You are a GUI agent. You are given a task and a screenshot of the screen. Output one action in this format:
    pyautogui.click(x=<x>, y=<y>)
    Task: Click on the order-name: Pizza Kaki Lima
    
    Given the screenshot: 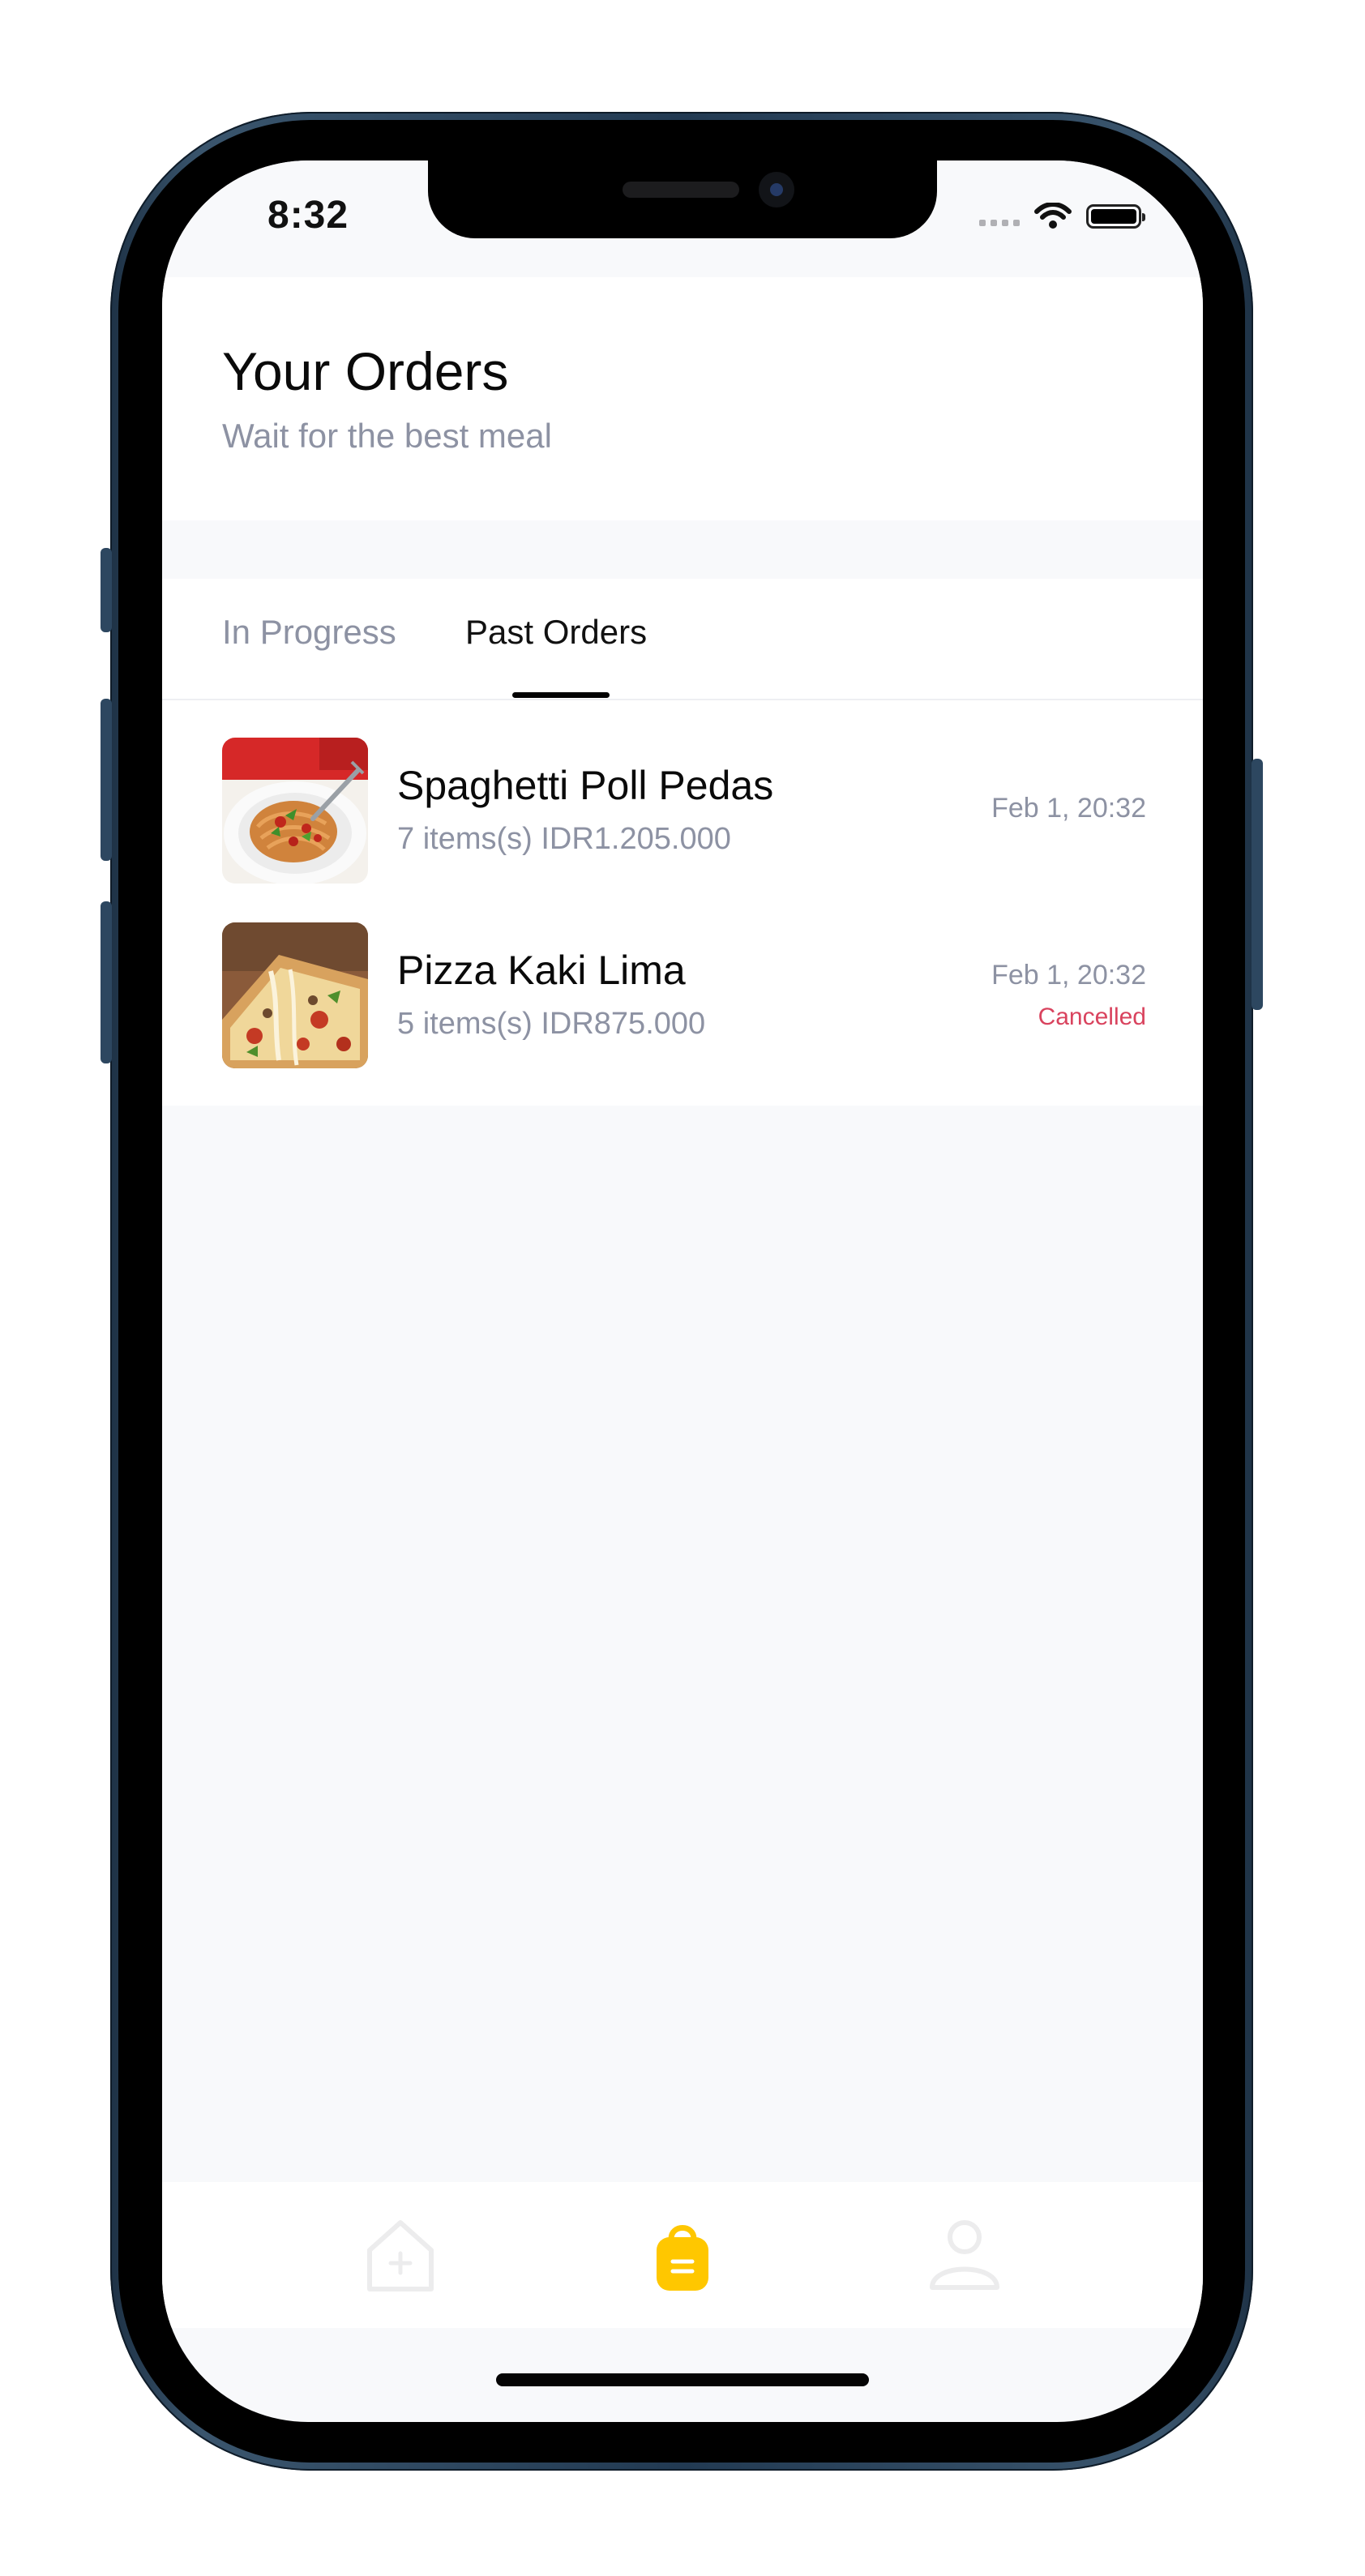 What is the action you would take?
    pyautogui.click(x=541, y=971)
    